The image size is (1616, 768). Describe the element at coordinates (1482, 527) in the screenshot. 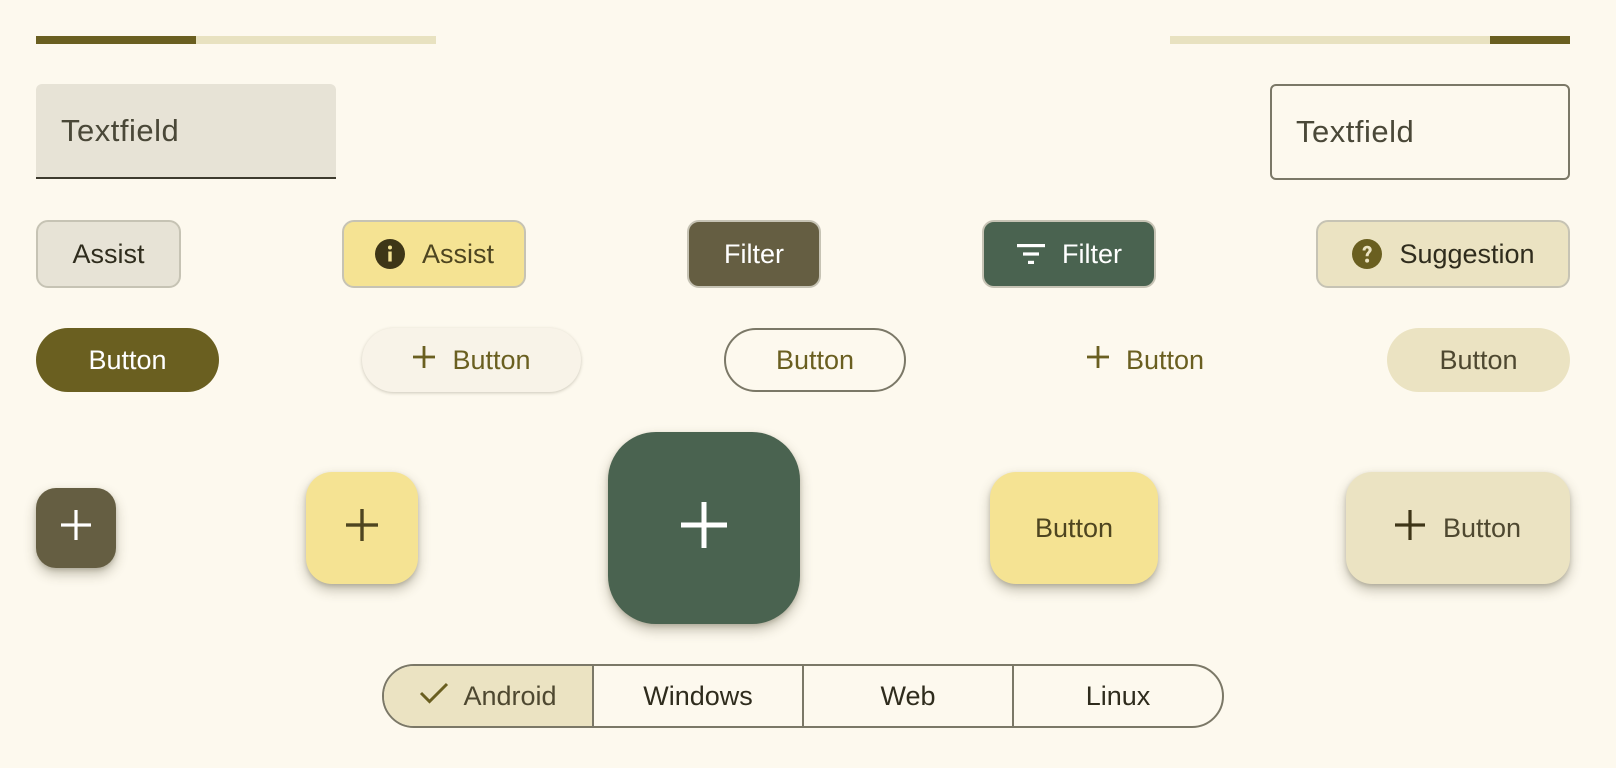

I see `extended-fab-with-icon-label: Button` at that location.